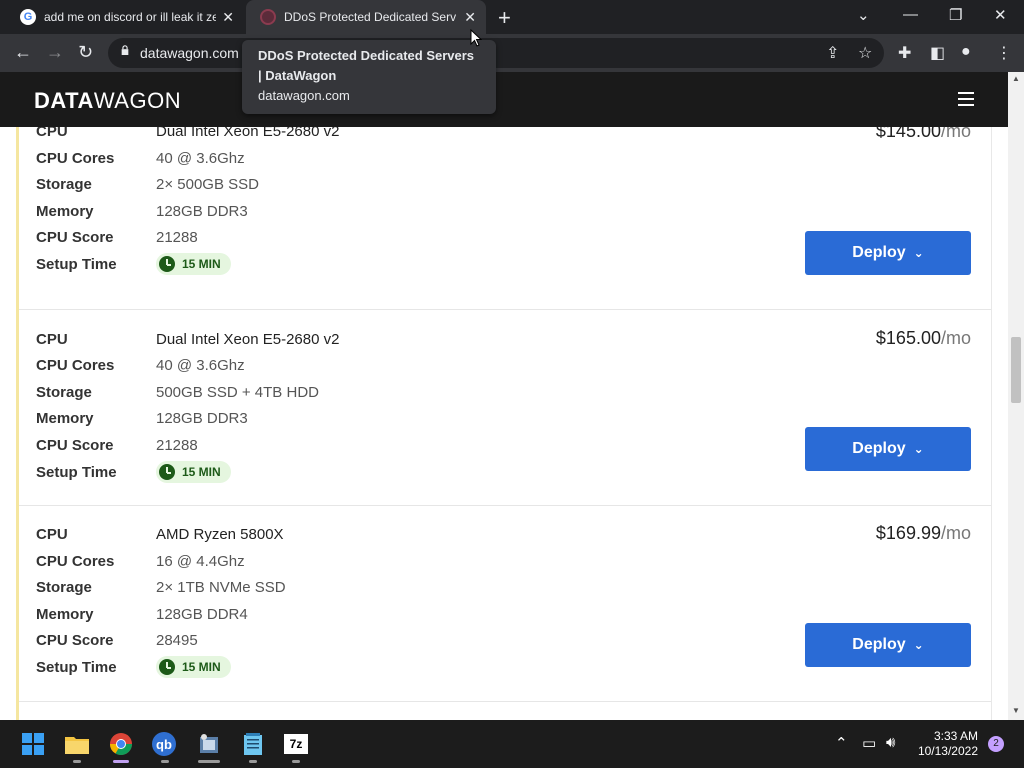  Describe the element at coordinates (121, 744) in the screenshot. I see `chrome-icon` at that location.